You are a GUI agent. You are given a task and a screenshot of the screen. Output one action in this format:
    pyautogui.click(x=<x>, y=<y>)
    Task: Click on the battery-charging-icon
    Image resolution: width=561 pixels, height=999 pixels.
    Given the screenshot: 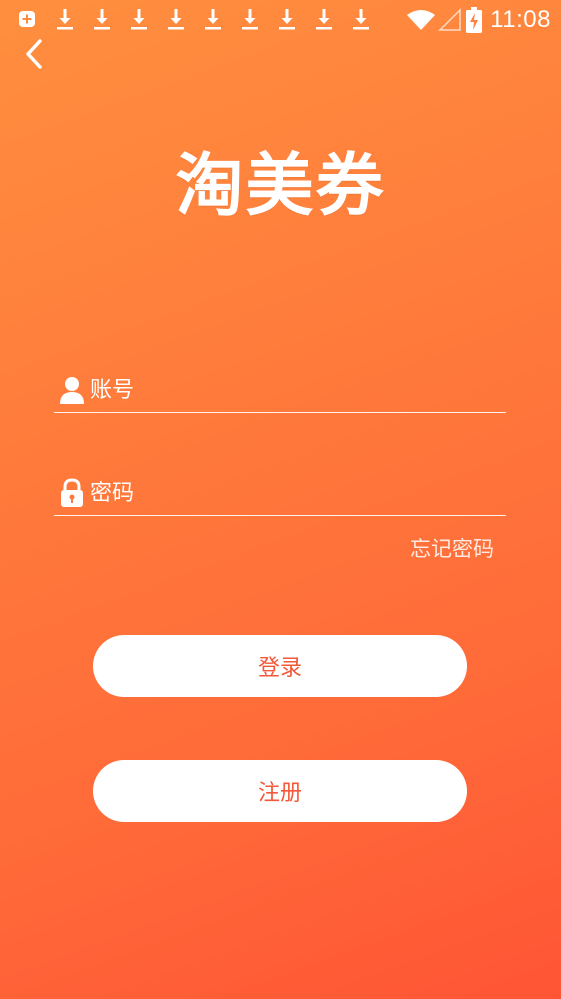 What is the action you would take?
    pyautogui.click(x=474, y=20)
    